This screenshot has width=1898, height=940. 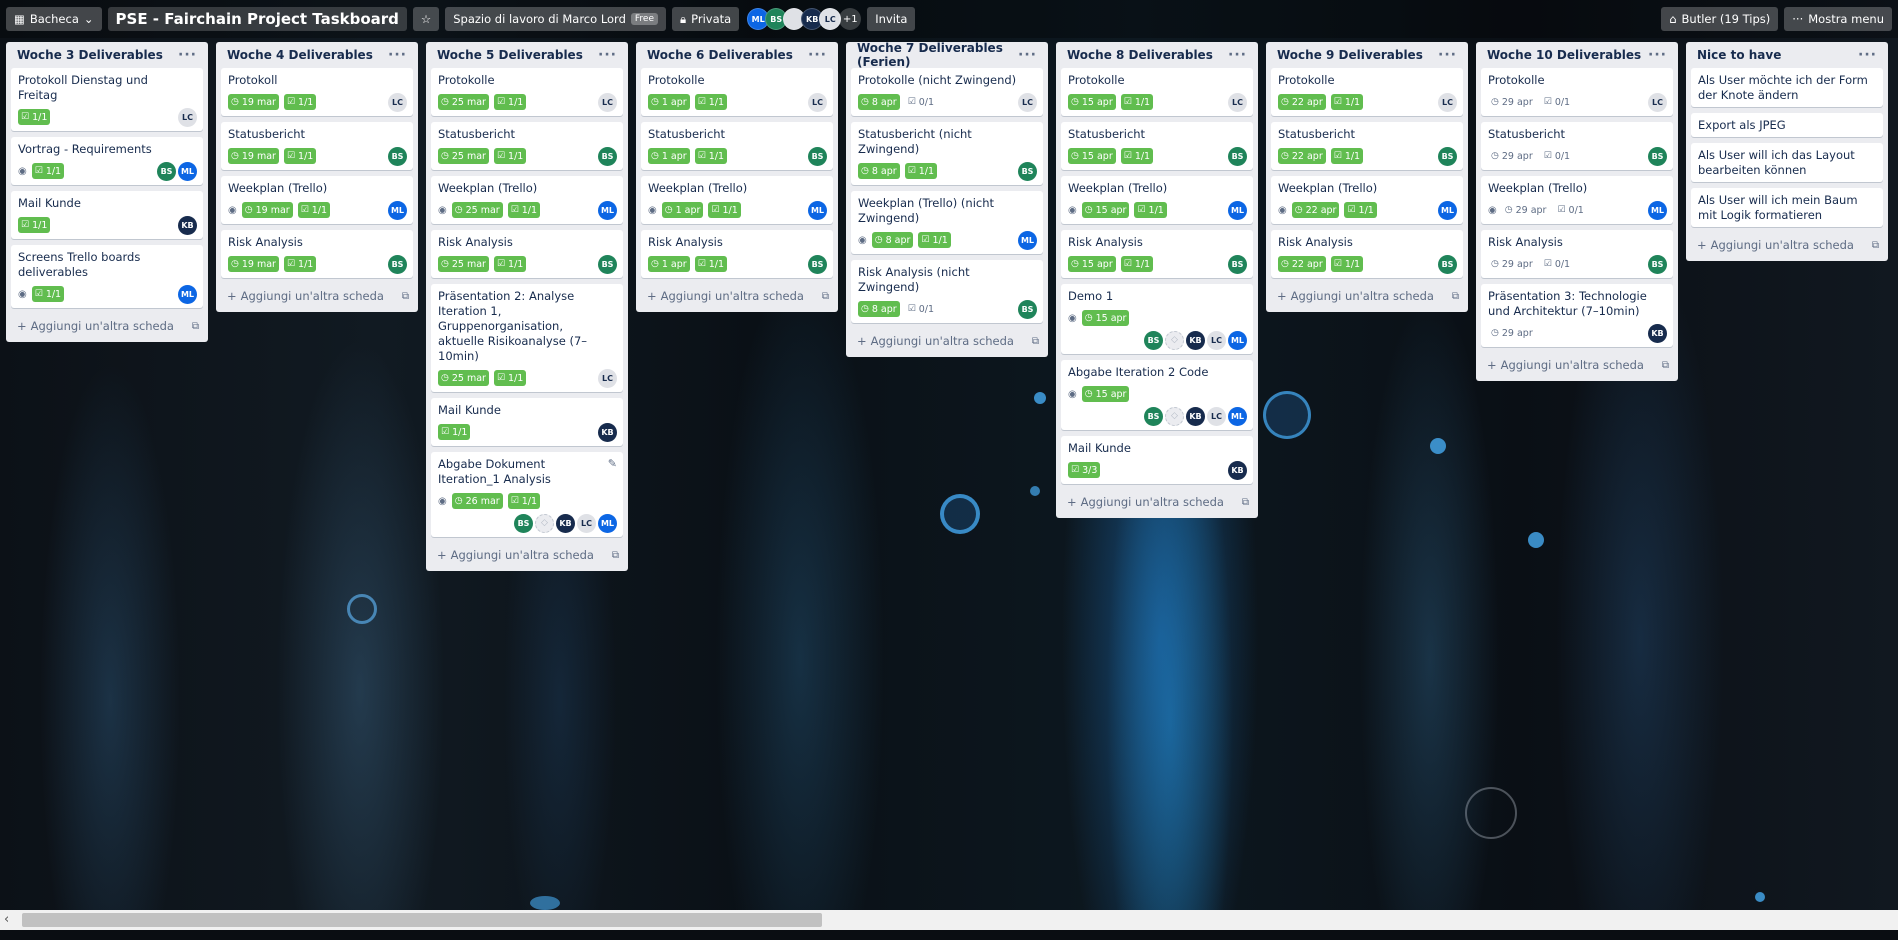 What do you see at coordinates (317, 92) in the screenshot?
I see `card: Protokoll ◷ 19 mar ☑ 1/1 LC` at bounding box center [317, 92].